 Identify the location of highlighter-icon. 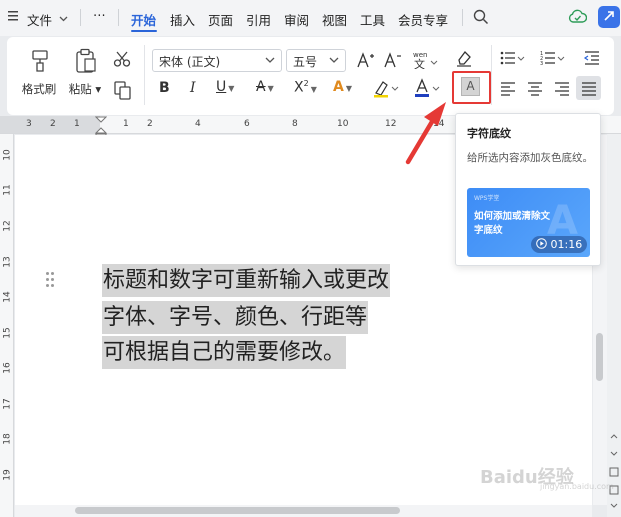
(387, 90).